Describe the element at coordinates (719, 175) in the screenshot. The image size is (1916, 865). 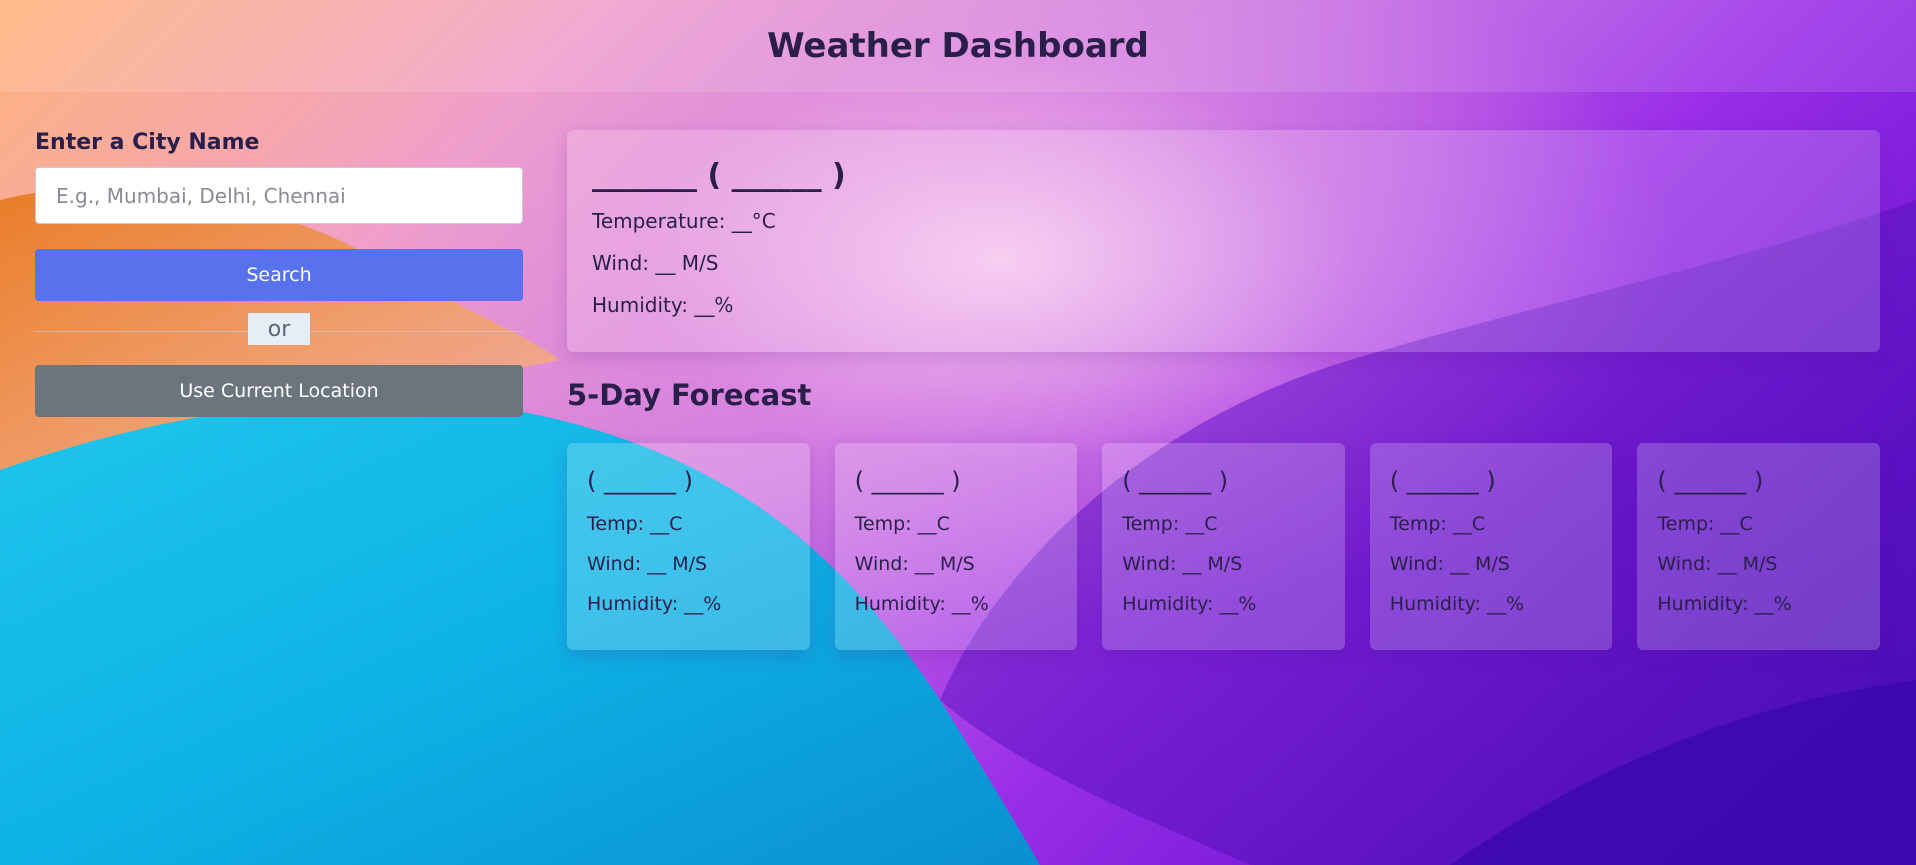
I see `current-city-date: _______ ( ______ )` at that location.